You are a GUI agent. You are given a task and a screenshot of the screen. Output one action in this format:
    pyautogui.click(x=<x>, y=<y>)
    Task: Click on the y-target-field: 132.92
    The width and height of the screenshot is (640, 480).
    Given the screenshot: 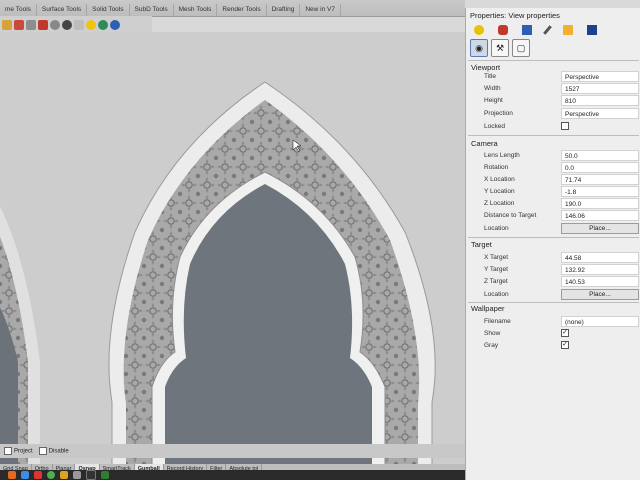 What is the action you would take?
    pyautogui.click(x=600, y=269)
    